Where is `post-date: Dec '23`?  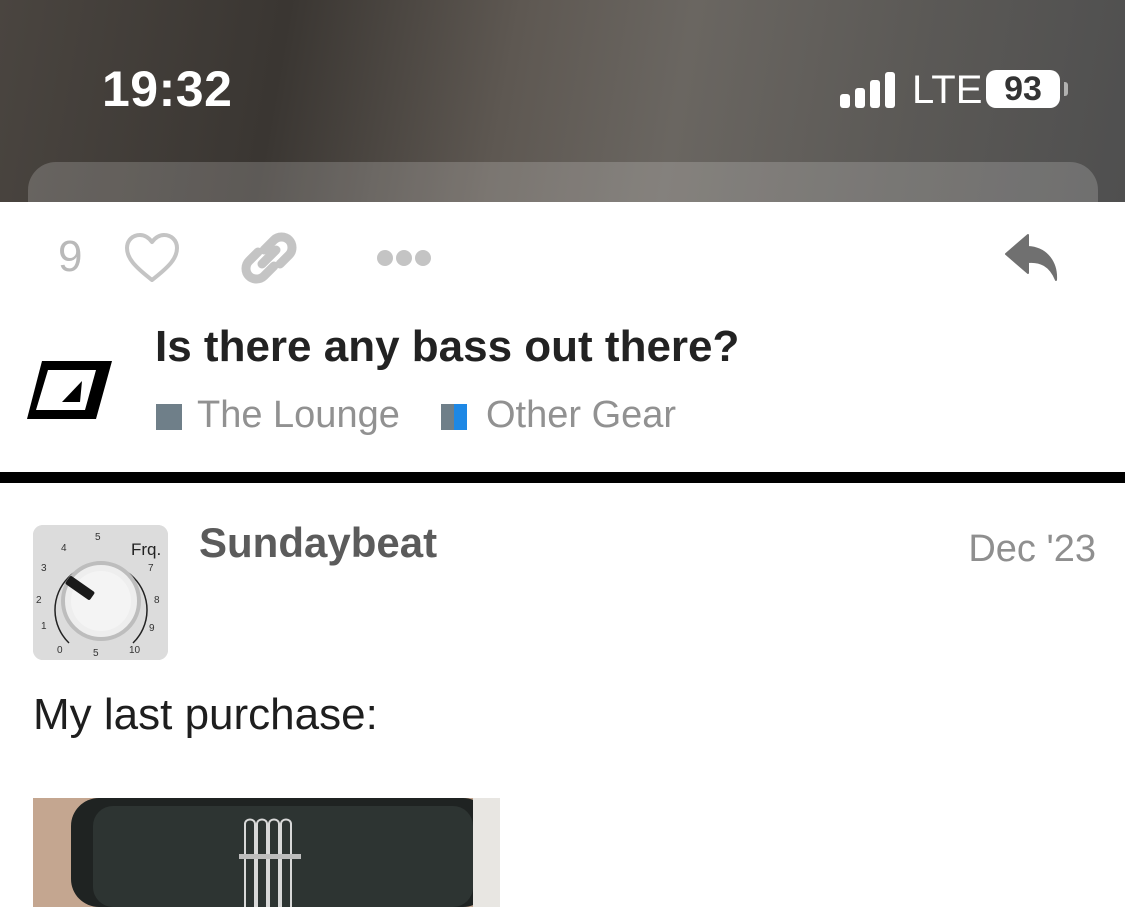
post-date: Dec '23 is located at coordinates (1032, 549).